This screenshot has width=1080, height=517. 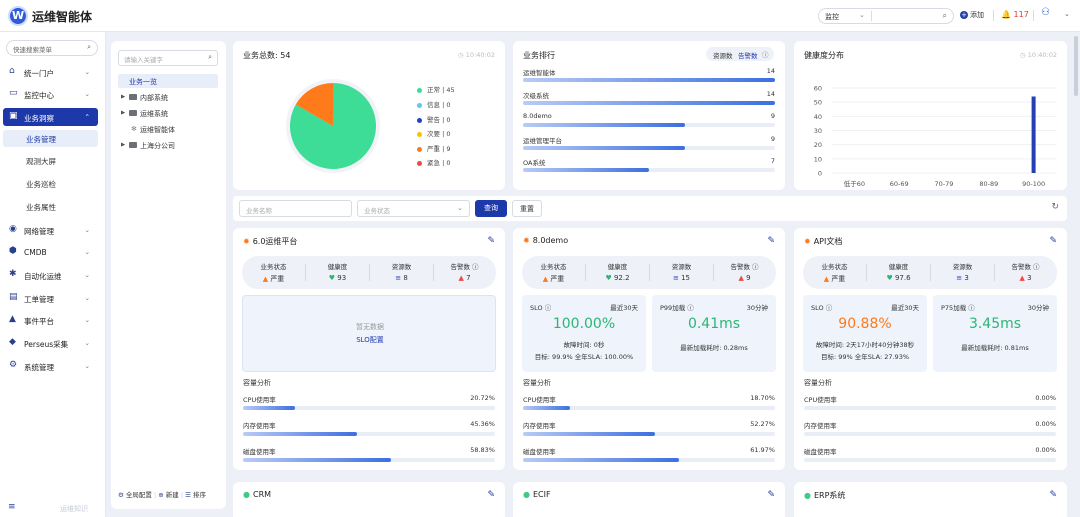 What do you see at coordinates (370, 340) in the screenshot?
I see `slo-config-link: SLO配置` at bounding box center [370, 340].